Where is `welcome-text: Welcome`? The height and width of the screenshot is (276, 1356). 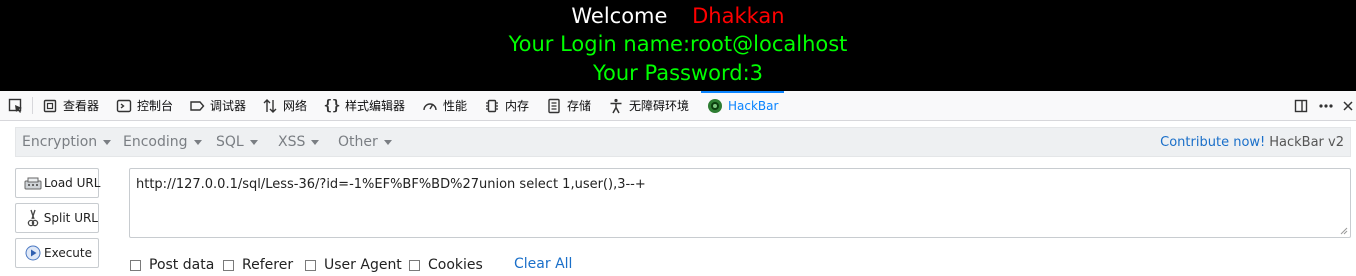 welcome-text: Welcome is located at coordinates (619, 16).